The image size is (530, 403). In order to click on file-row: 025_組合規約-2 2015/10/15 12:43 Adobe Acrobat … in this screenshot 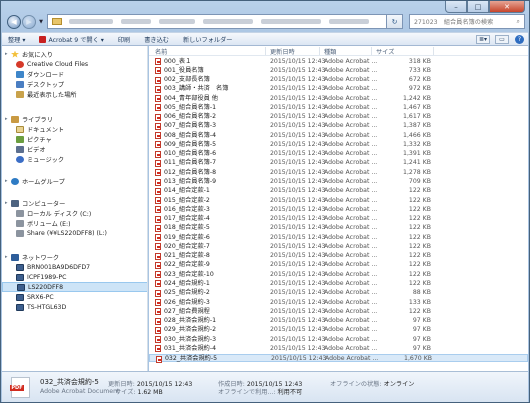, I will do `click(338, 293)`.